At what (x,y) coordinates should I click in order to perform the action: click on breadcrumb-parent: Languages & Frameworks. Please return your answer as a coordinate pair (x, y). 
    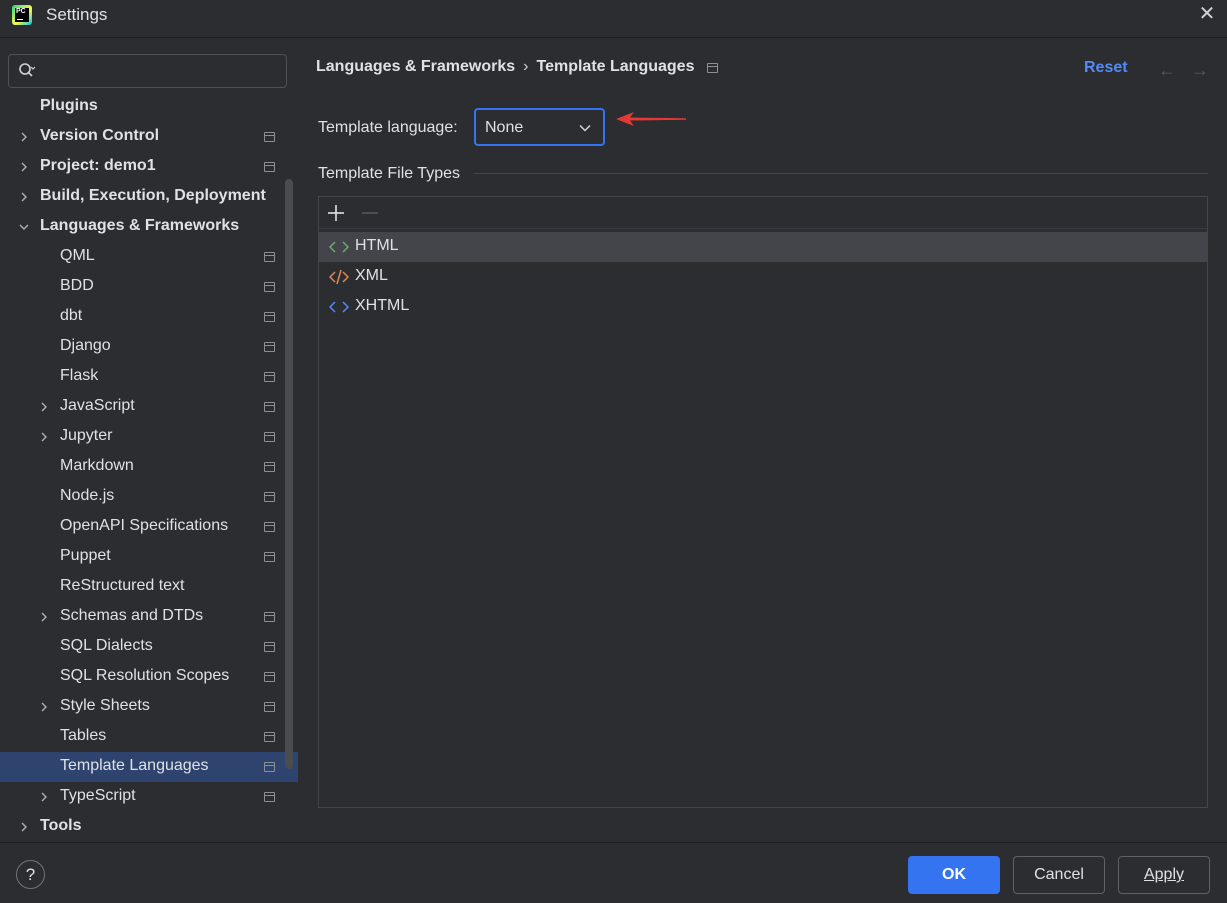
    Looking at the image, I should click on (415, 66).